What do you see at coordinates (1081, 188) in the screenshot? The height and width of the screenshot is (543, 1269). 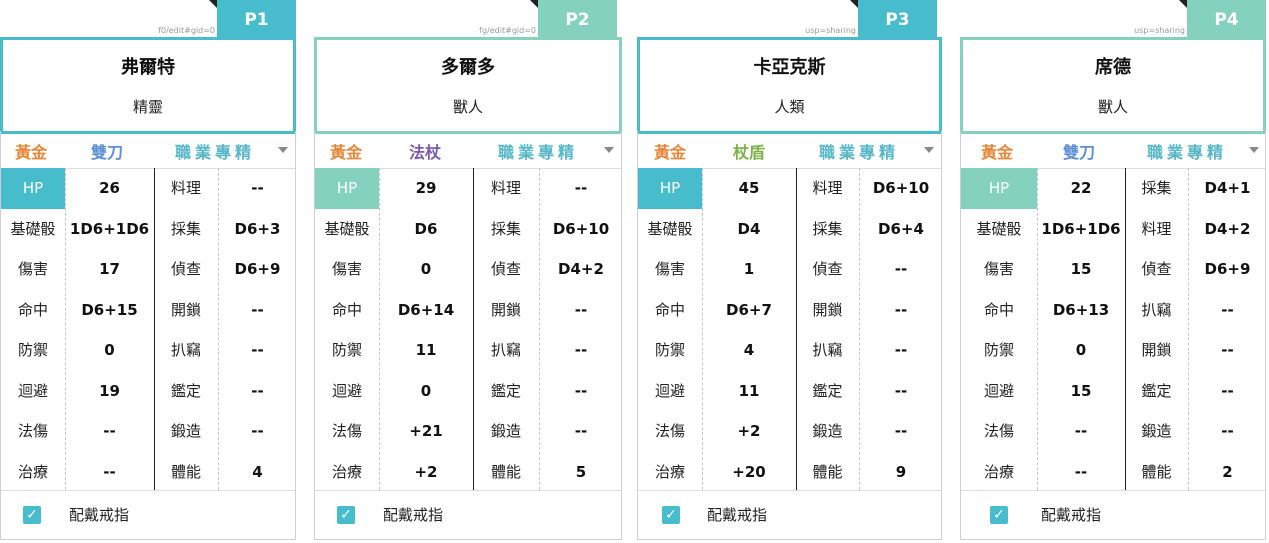 I see `hp-value: 22` at bounding box center [1081, 188].